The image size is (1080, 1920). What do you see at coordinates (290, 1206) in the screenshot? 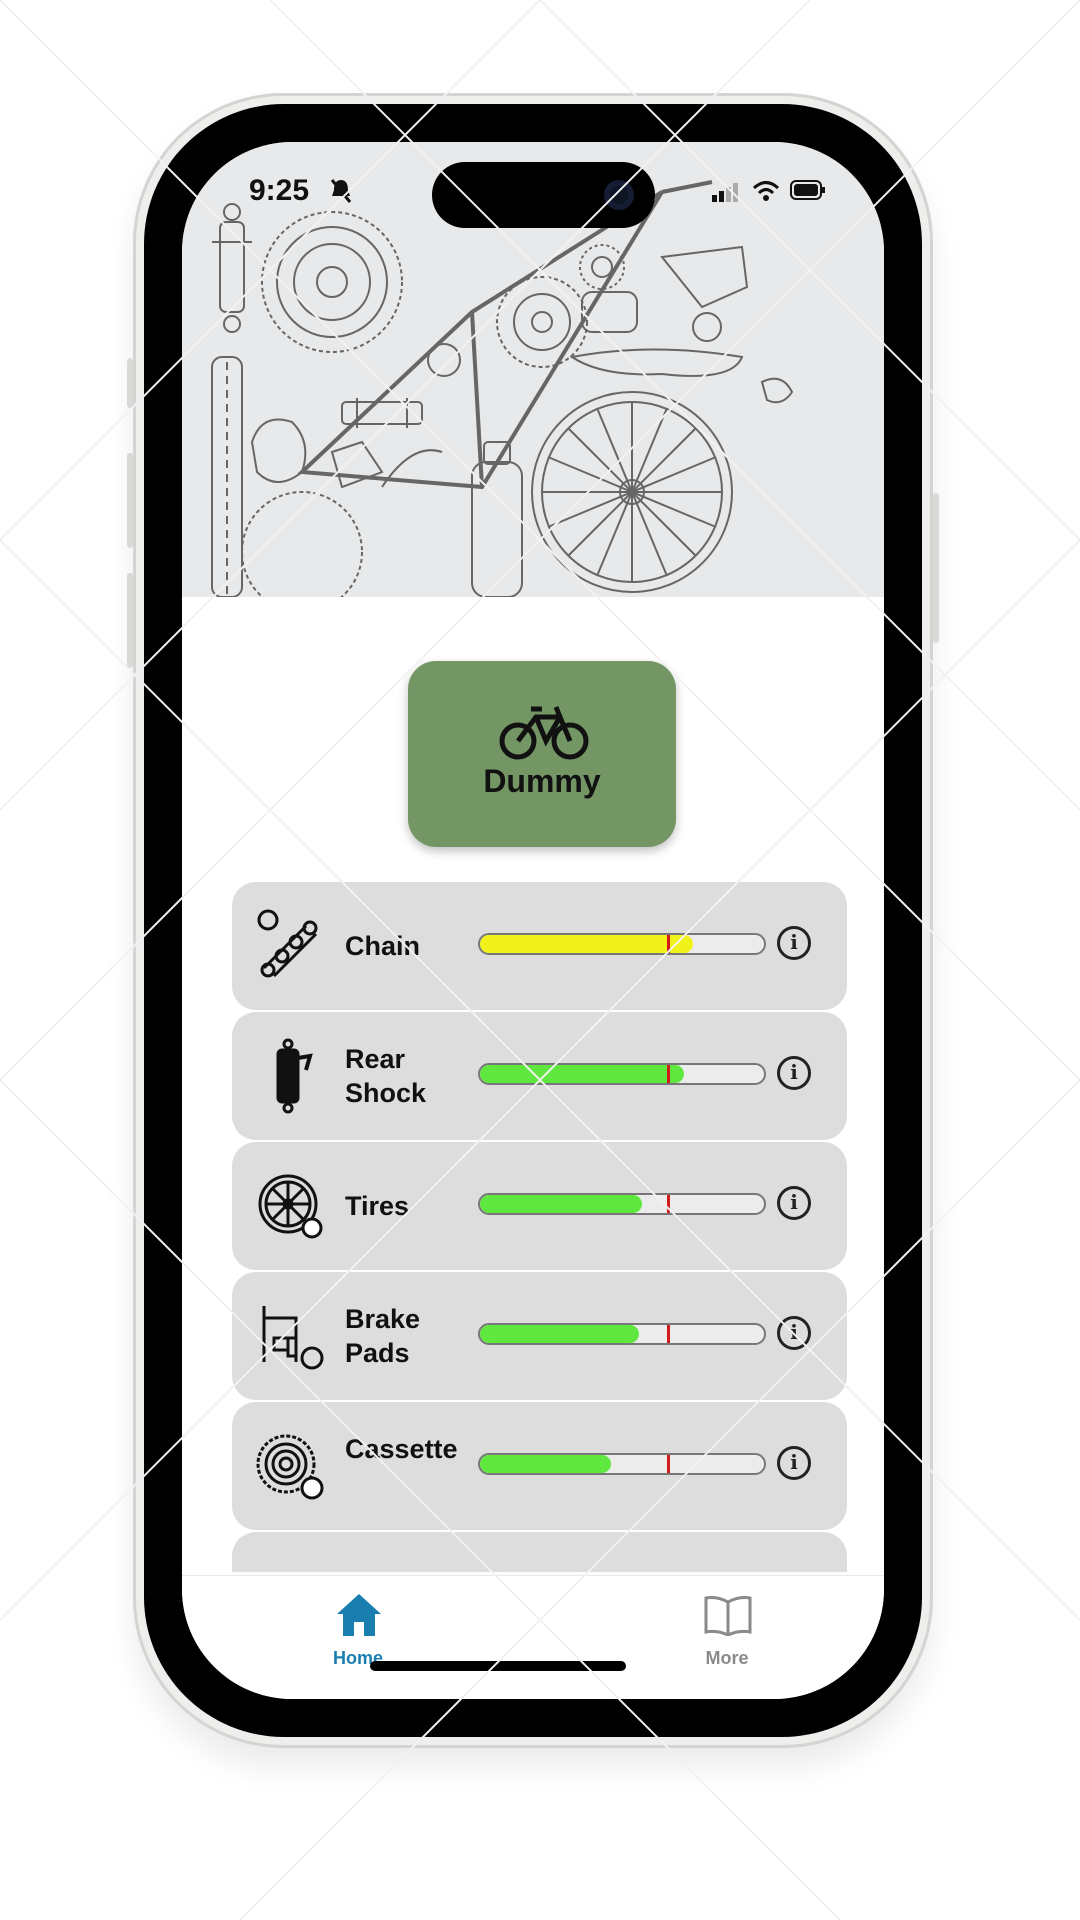
I see `tire-icon` at bounding box center [290, 1206].